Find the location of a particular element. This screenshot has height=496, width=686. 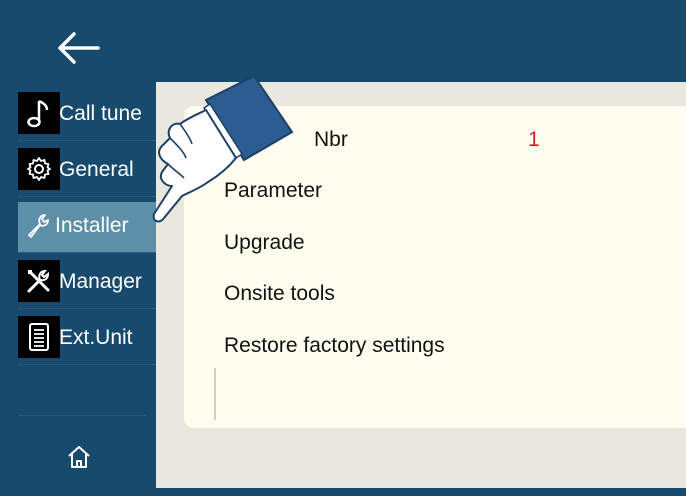

row-label: Onsite tools is located at coordinates (279, 293).